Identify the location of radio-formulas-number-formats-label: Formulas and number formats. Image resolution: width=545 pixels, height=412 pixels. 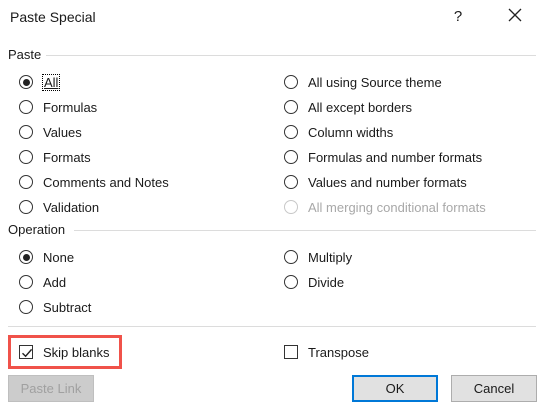
(395, 157).